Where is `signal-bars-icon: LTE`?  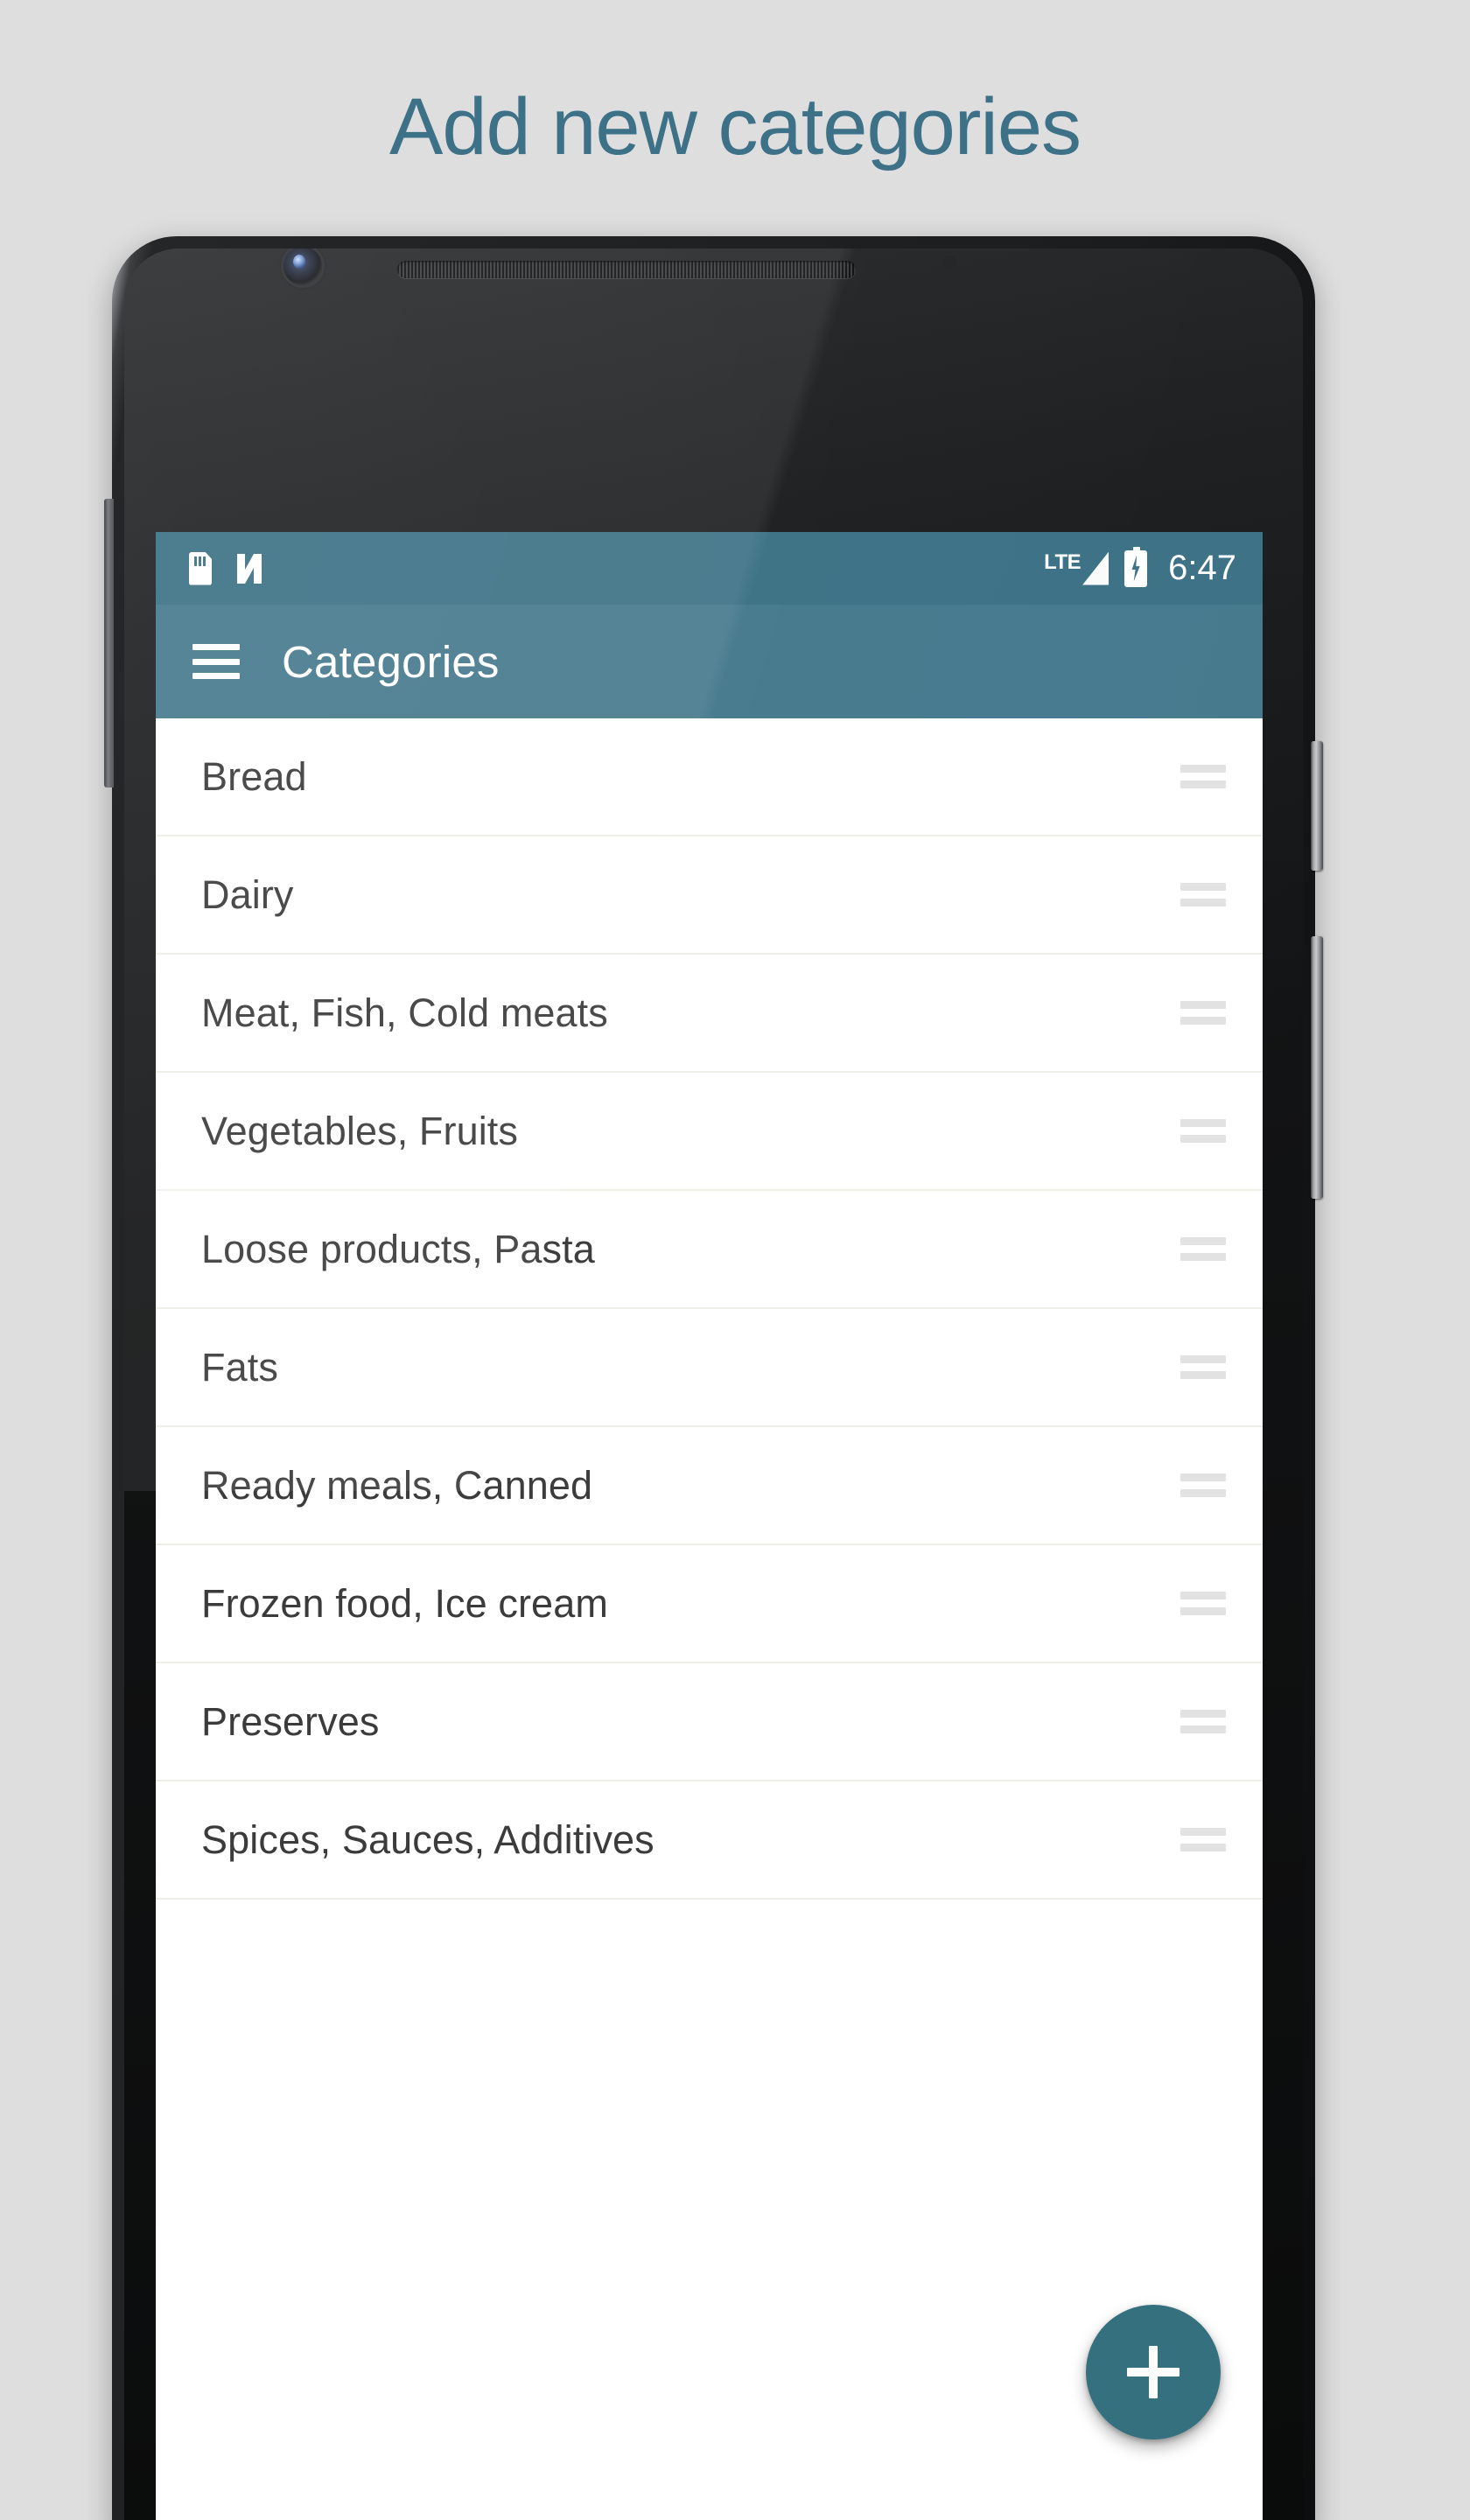 signal-bars-icon: LTE is located at coordinates (1077, 567).